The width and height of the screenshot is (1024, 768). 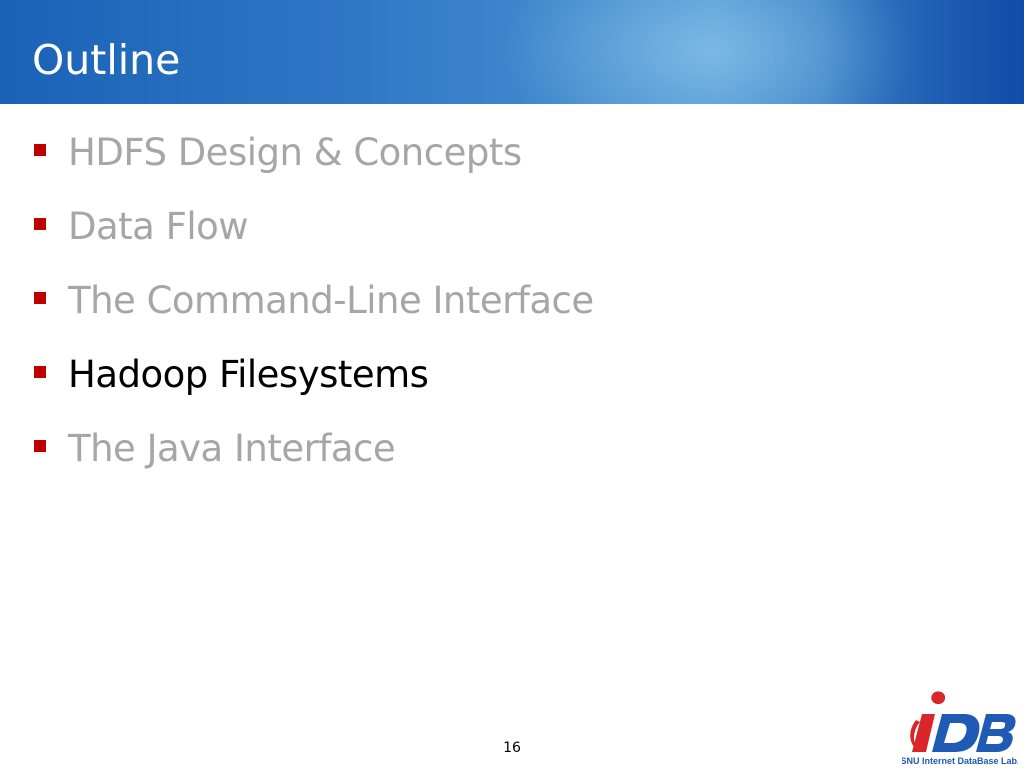 I want to click on outline-item-data-flow: Data Flow, so click(x=512, y=228).